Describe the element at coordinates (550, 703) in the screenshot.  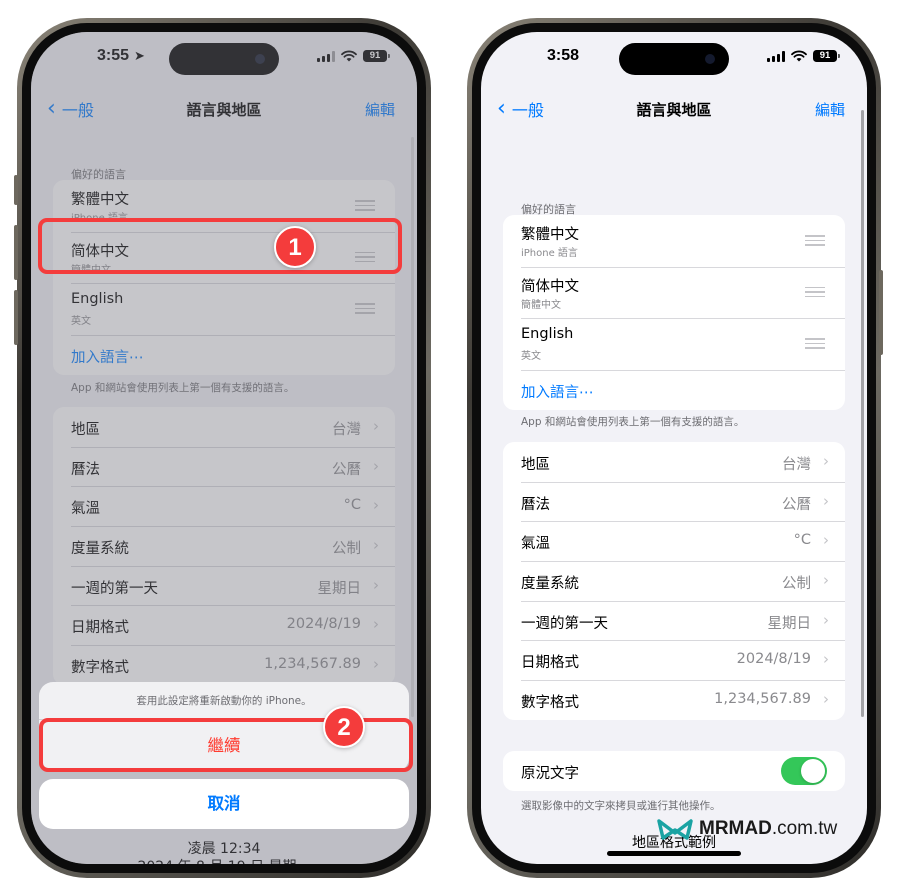
I see `row-label: 數字格式` at that location.